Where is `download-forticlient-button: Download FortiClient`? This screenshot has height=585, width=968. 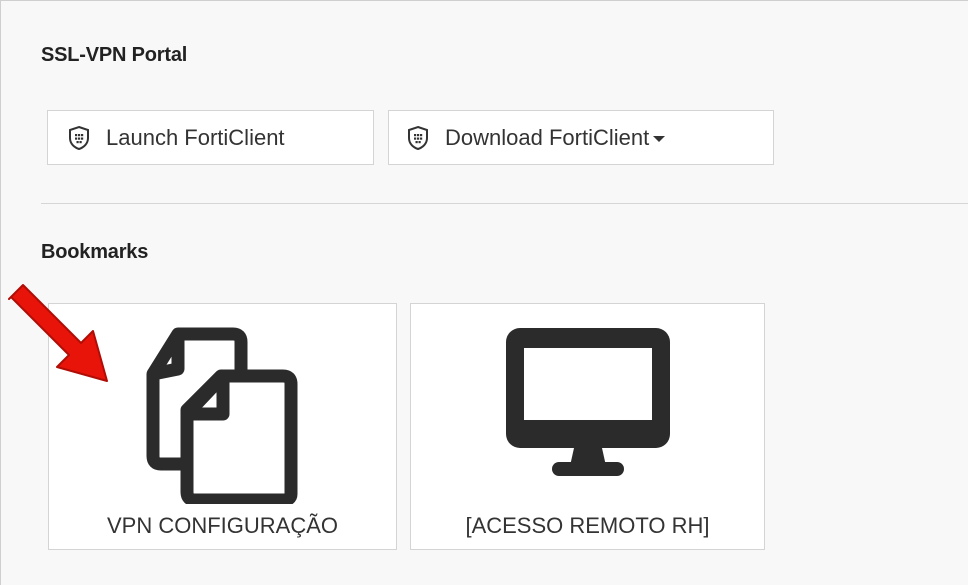 download-forticlient-button: Download FortiClient is located at coordinates (581, 137).